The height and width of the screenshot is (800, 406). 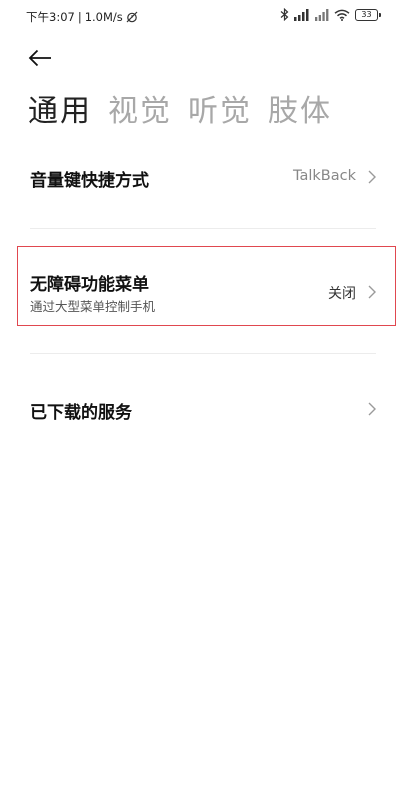 What do you see at coordinates (342, 15) in the screenshot?
I see `wifi-icon` at bounding box center [342, 15].